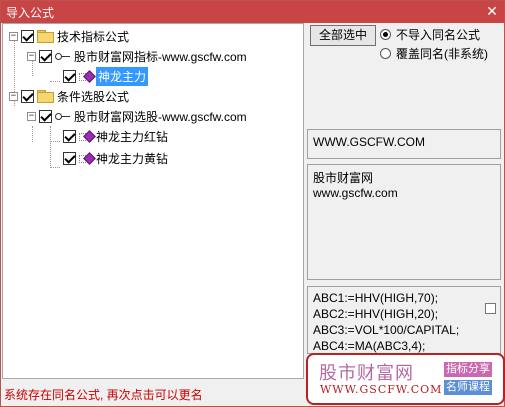 Image resolution: width=505 pixels, height=407 pixels. What do you see at coordinates (132, 158) in the screenshot?
I see `tree-formula-label: 神龙主力黄钻` at bounding box center [132, 158].